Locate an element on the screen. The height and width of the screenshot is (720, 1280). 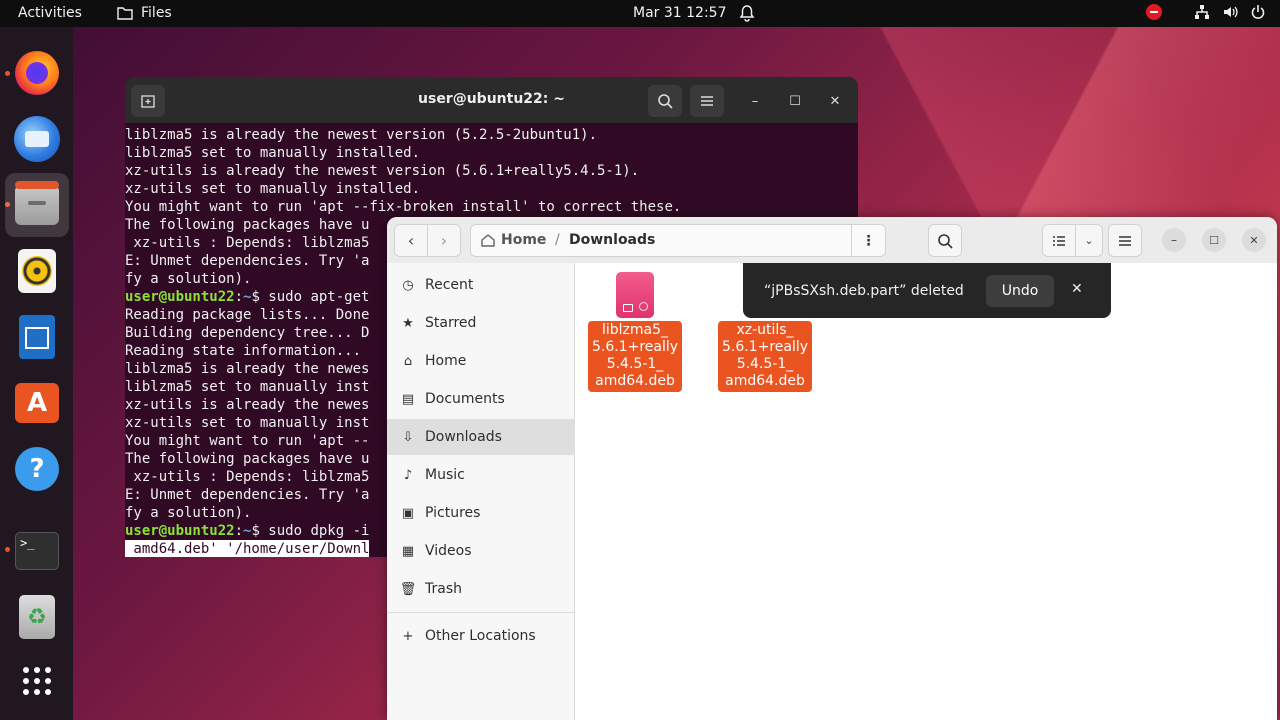
thunderbird-icon is located at coordinates (37, 139).